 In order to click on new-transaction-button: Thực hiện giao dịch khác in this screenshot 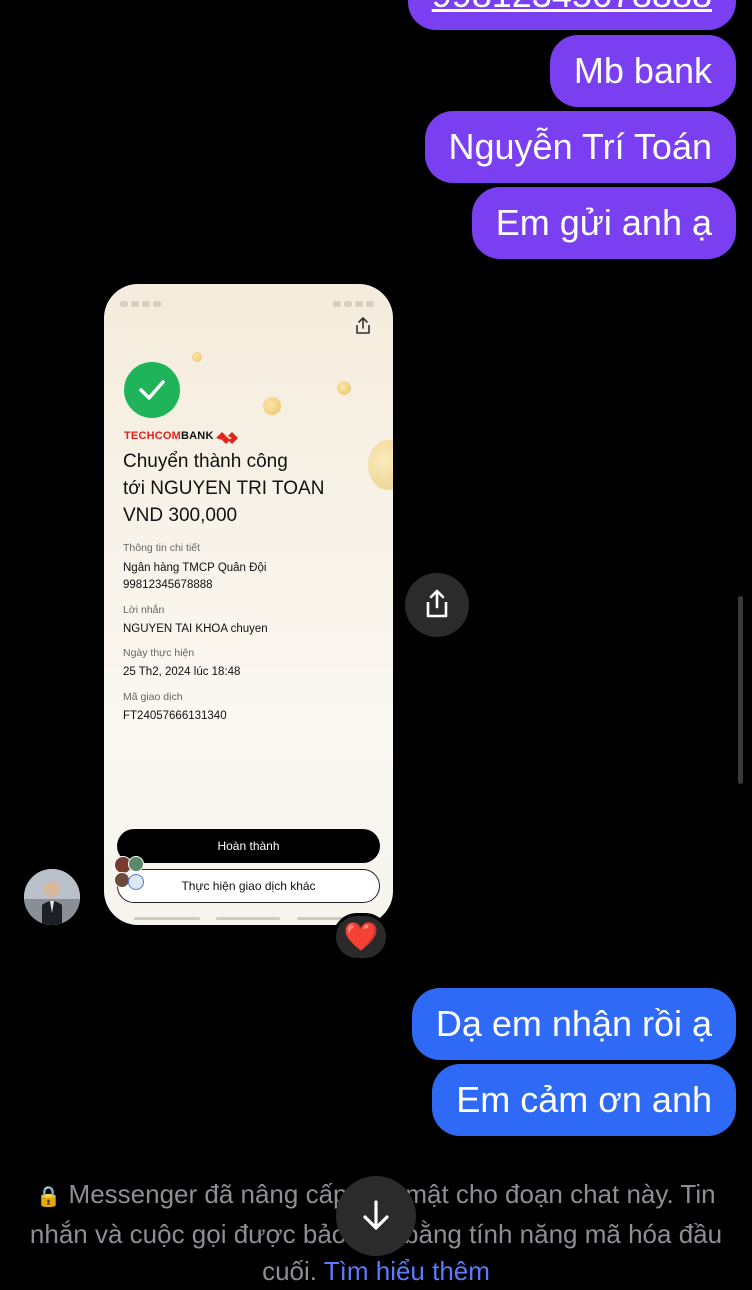, I will do `click(248, 886)`.